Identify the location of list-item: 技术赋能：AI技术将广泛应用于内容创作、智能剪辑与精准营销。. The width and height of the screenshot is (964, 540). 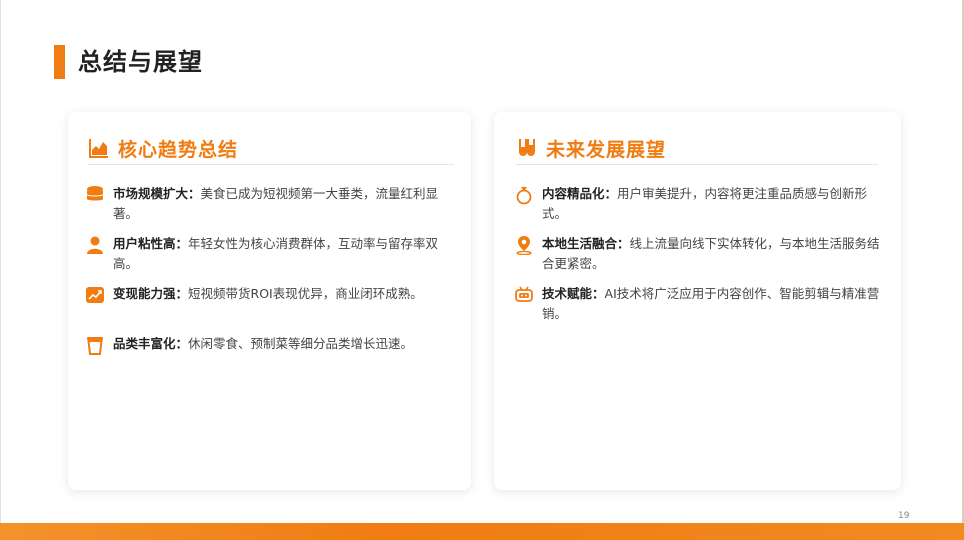
(701, 304).